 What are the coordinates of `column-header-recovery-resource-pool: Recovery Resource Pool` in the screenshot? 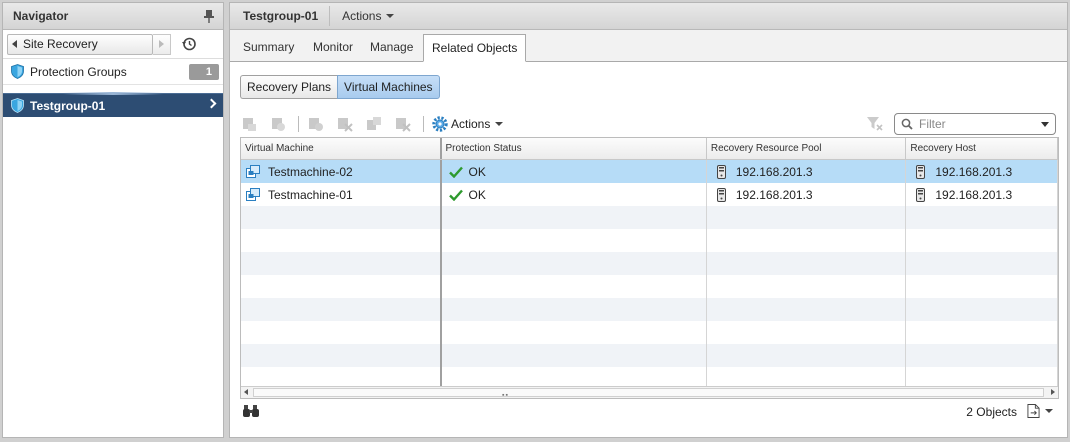 It's located at (807, 148).